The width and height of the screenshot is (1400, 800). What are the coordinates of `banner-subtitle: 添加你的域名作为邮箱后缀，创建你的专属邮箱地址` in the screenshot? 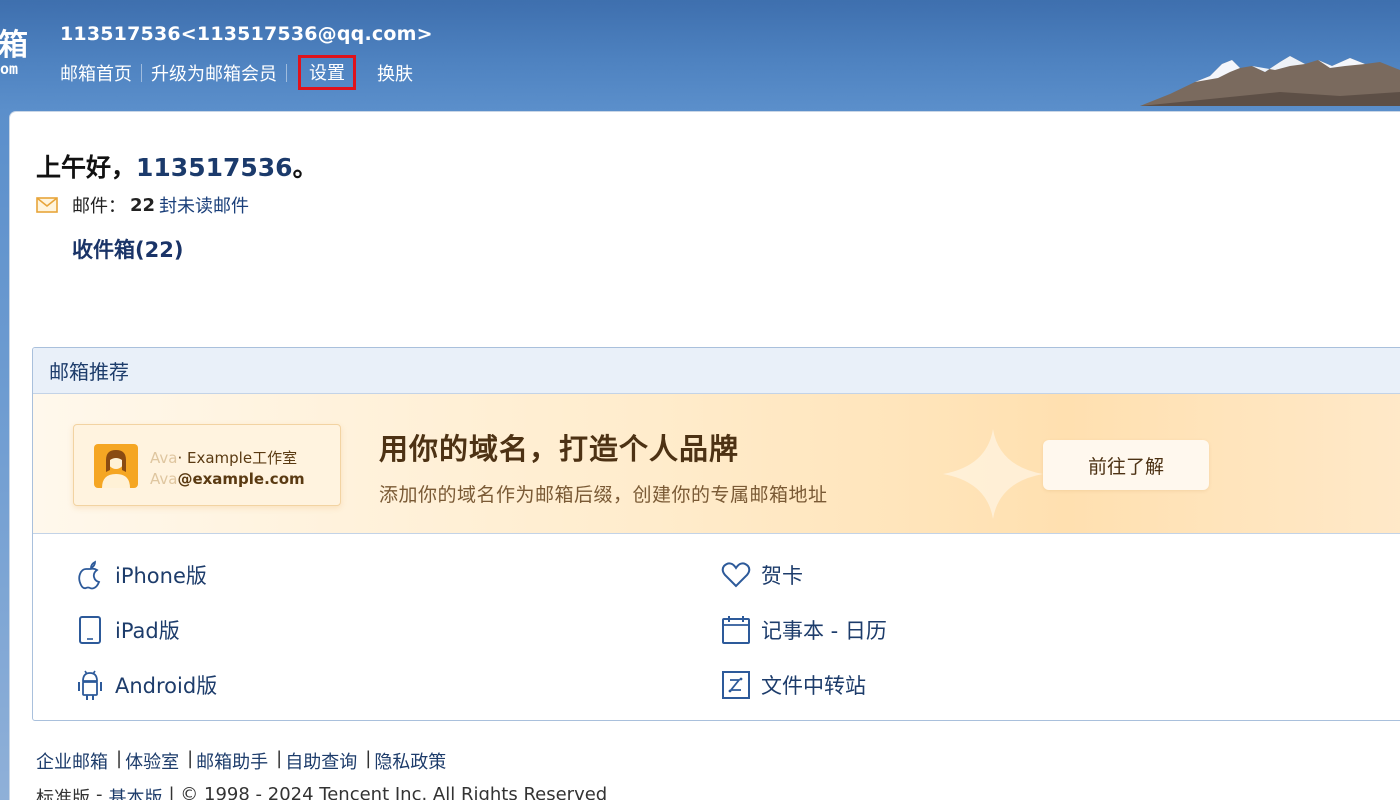 It's located at (603, 495).